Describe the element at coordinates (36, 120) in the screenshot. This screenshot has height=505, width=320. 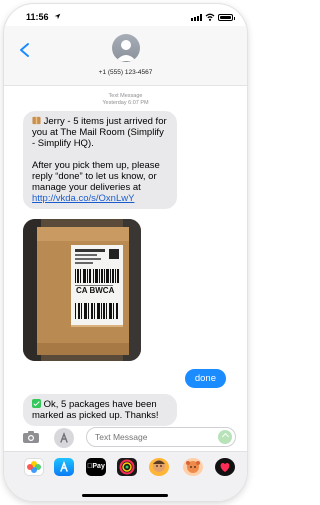
I see `package-icon` at that location.